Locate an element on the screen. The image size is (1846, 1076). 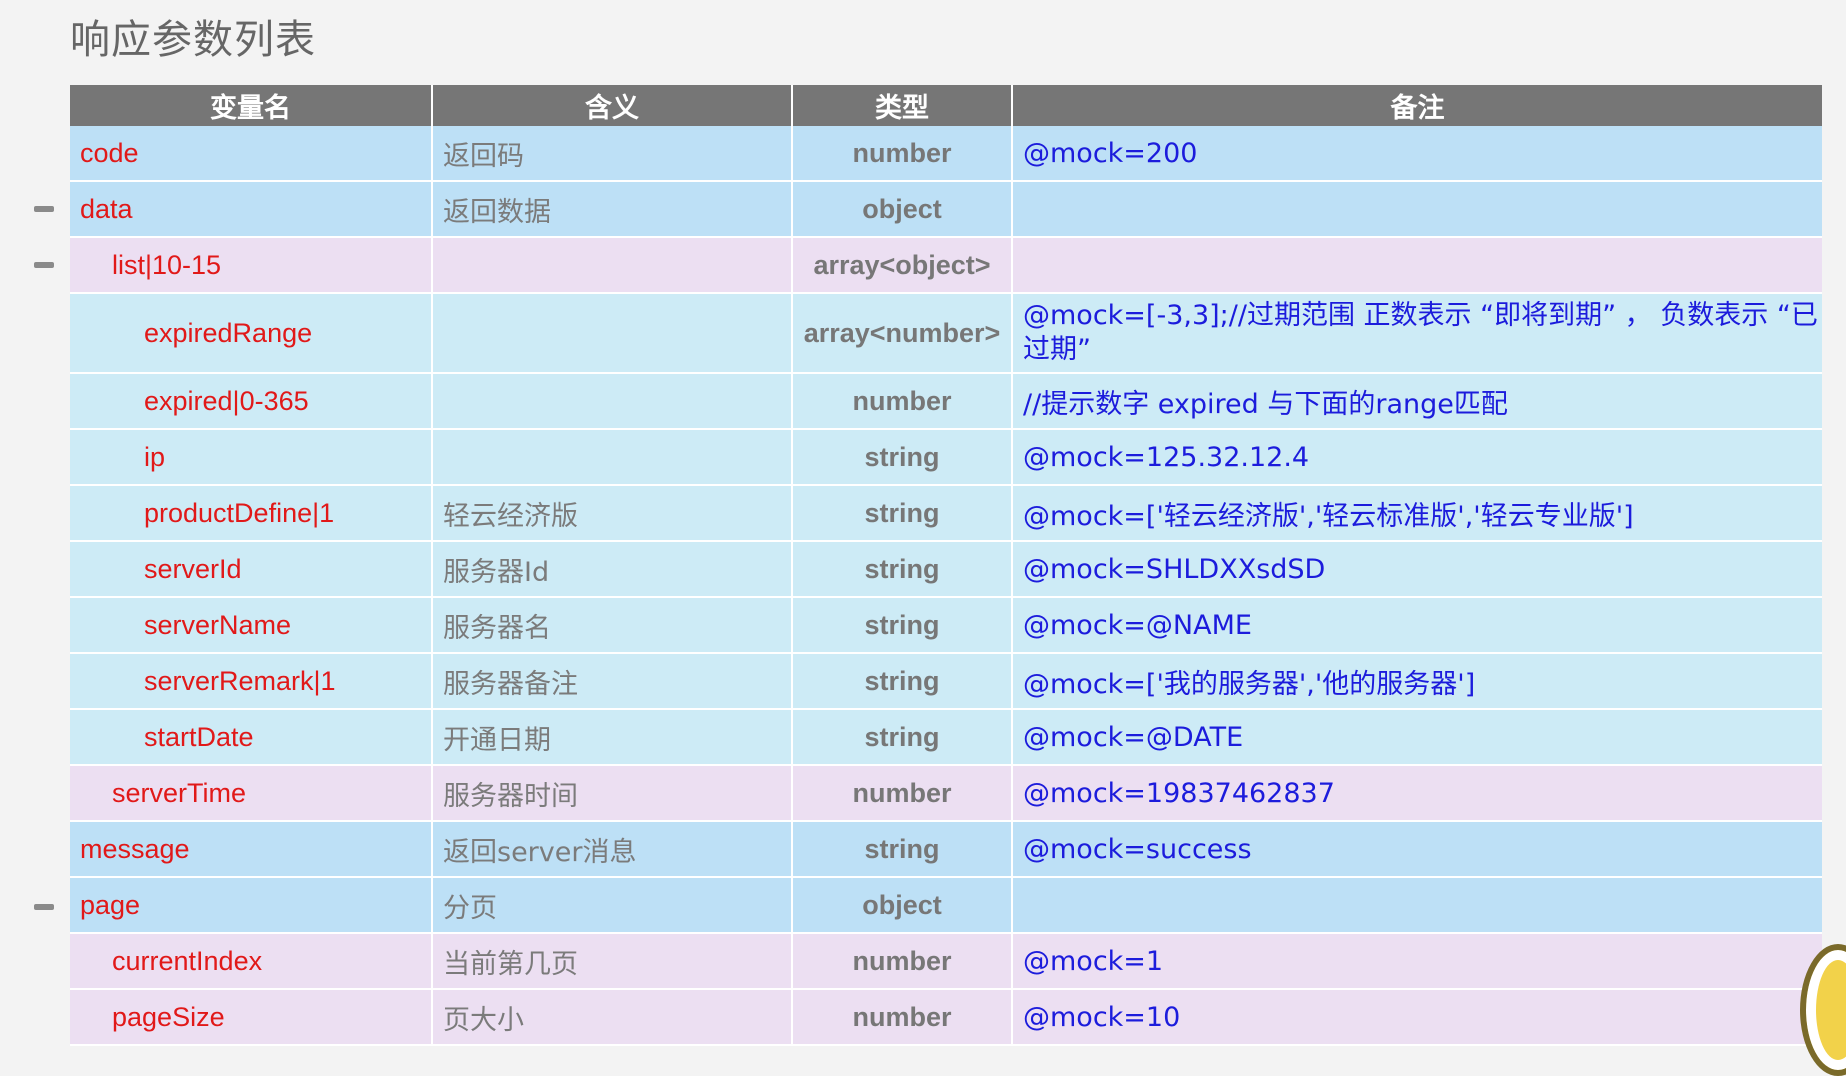
param-meaning: 开通日期 is located at coordinates (612, 737).